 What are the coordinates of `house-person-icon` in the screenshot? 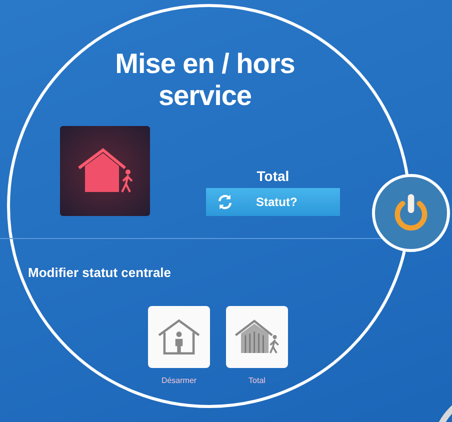 It's located at (179, 337).